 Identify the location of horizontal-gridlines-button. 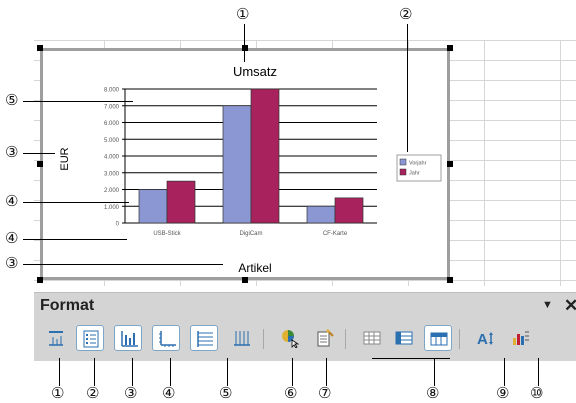
(204, 338).